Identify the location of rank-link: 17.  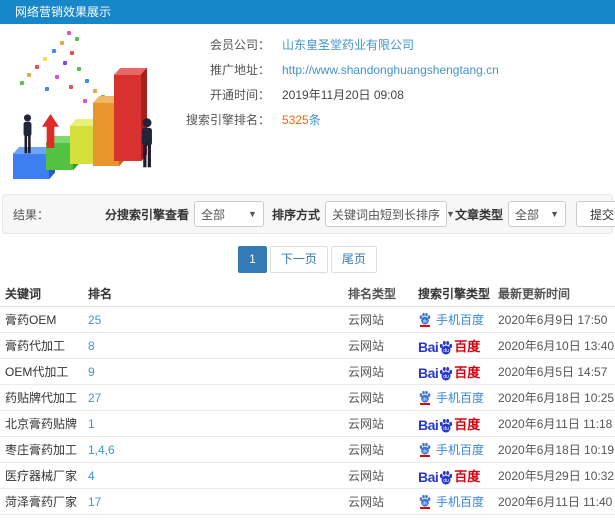
(94, 502).